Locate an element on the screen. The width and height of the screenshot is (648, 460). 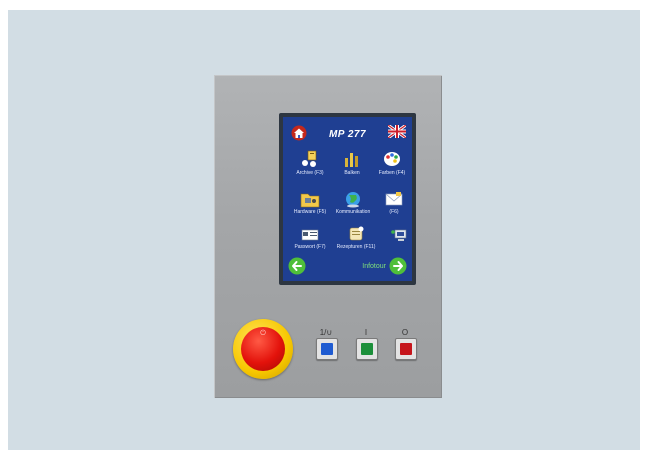
tile-balken: Balken is located at coordinates (352, 162).